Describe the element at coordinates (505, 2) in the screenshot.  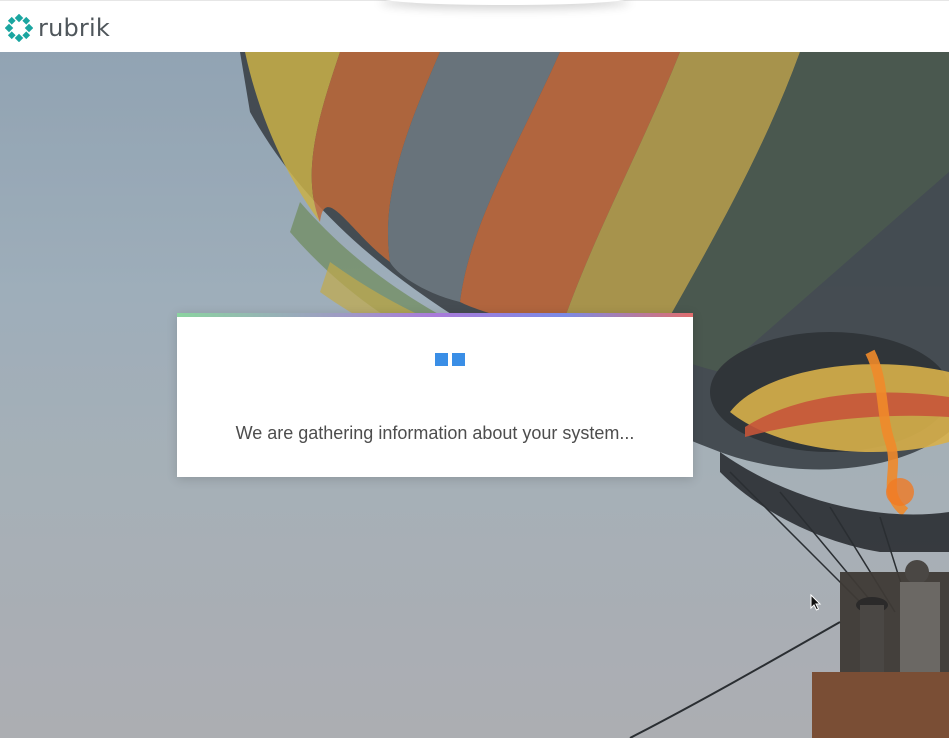
I see `top-bar-shadow` at that location.